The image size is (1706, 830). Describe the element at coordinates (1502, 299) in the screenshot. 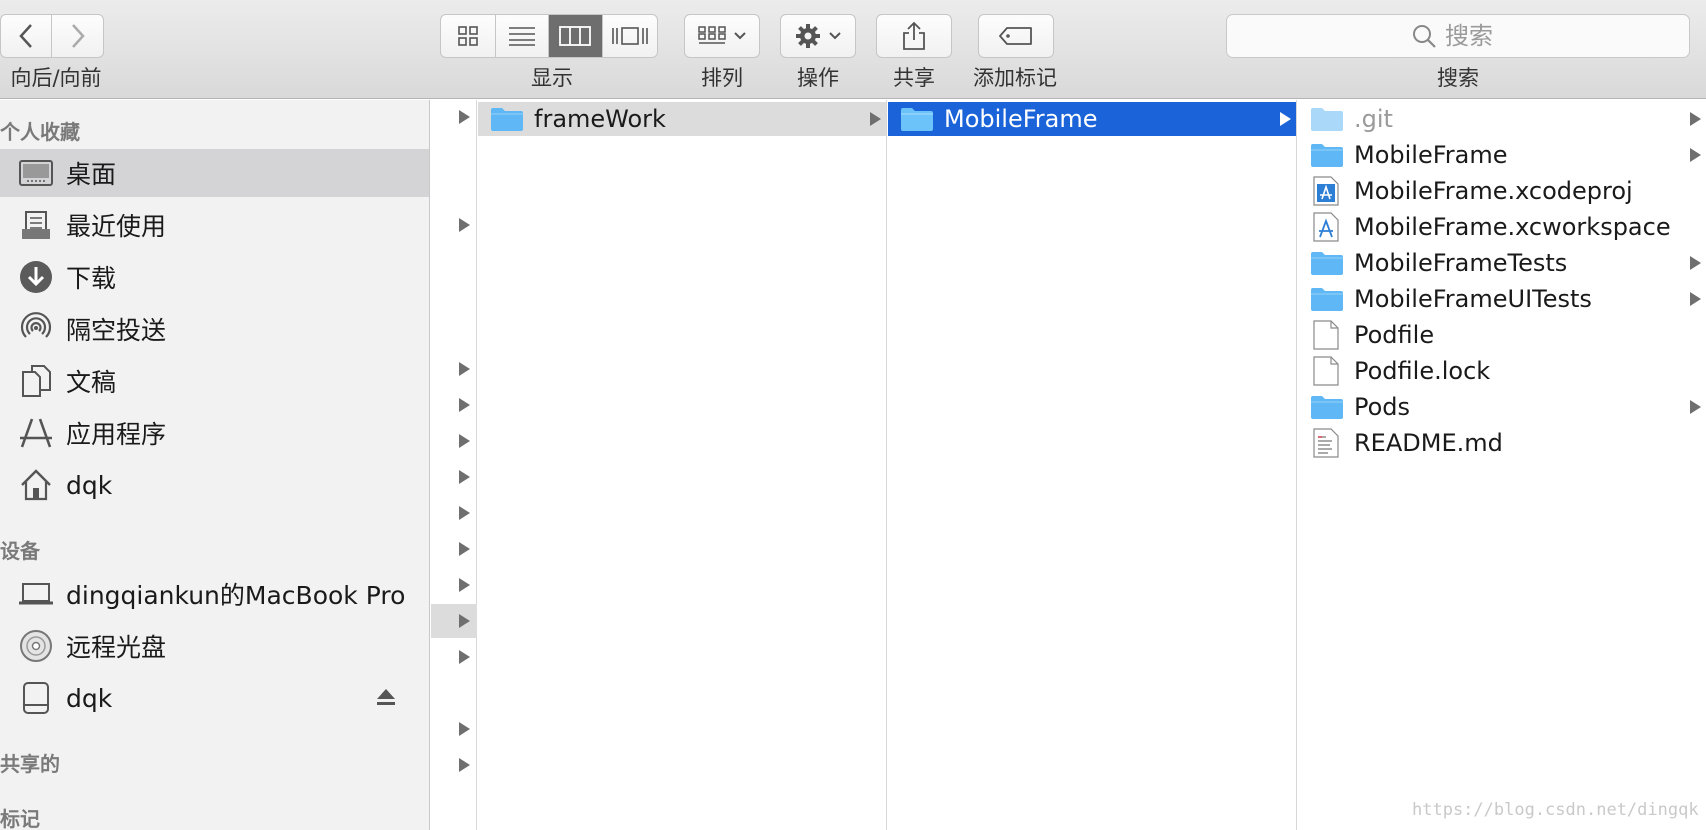

I see `folder-row-uitests: MobileFrameUITests` at that location.